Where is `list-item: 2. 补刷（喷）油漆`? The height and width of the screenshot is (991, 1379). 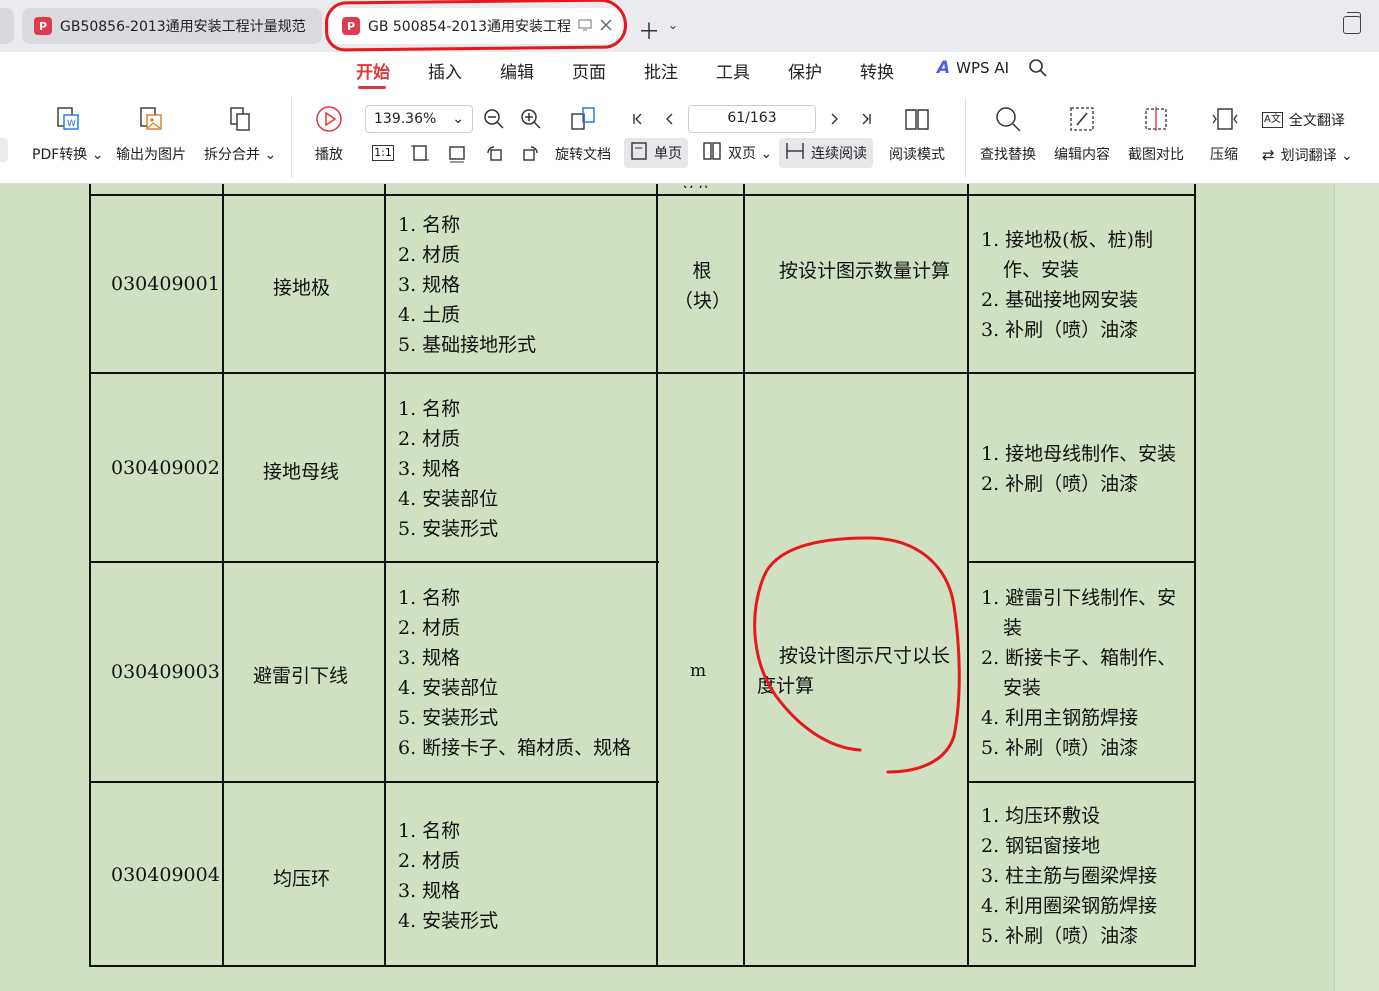
list-item: 2. 补刷（喷）油漆 is located at coordinates (1060, 484).